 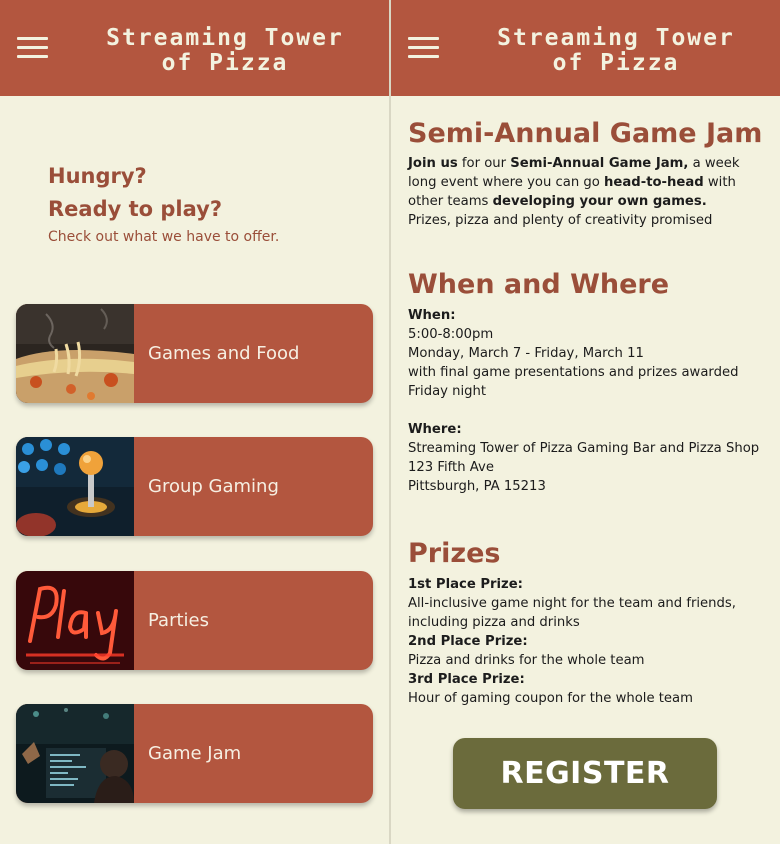 What do you see at coordinates (135, 209) in the screenshot?
I see `hero-heading-2: Ready to play?` at bounding box center [135, 209].